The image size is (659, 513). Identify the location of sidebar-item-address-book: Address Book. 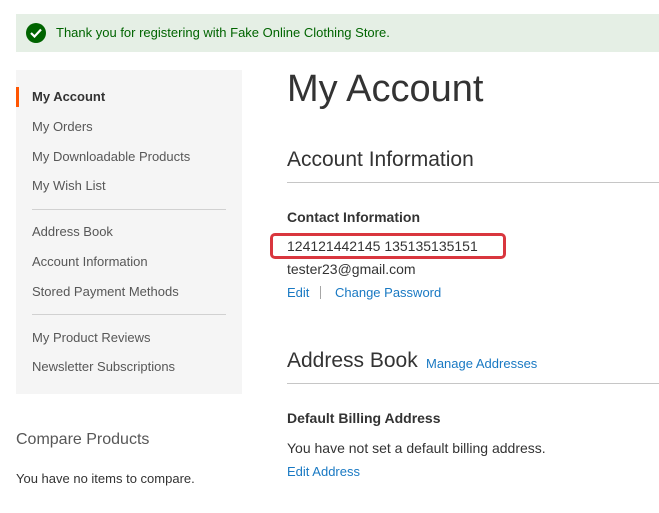
(72, 231).